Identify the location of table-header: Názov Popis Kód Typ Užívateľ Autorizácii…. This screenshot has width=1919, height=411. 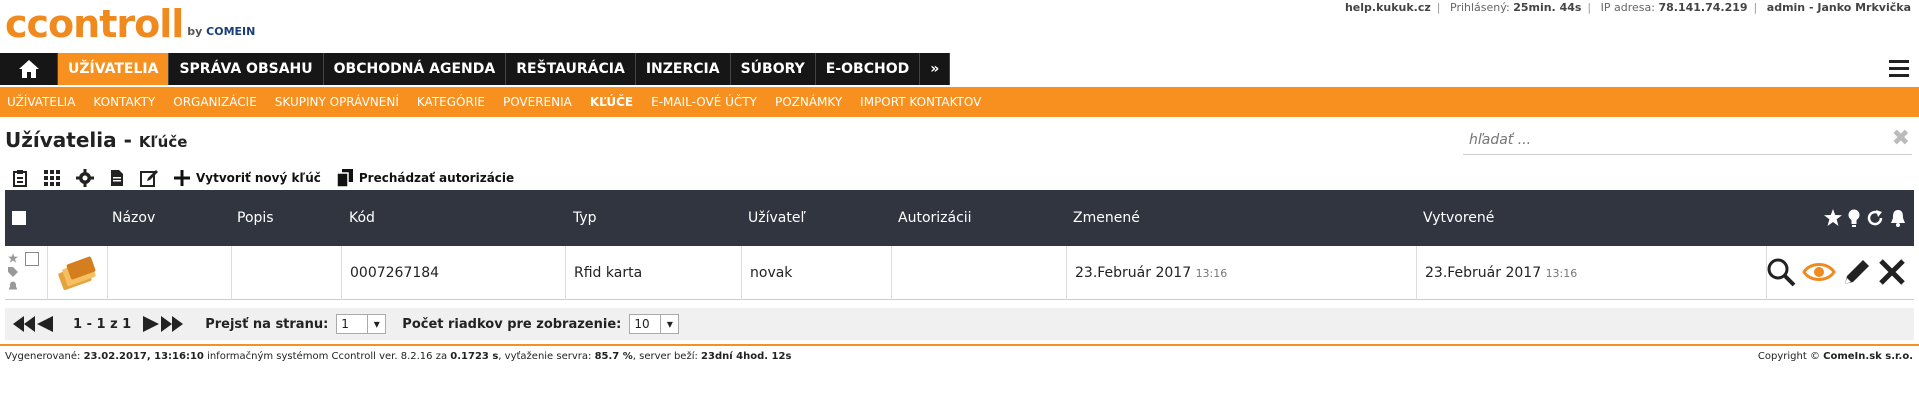
(959, 218).